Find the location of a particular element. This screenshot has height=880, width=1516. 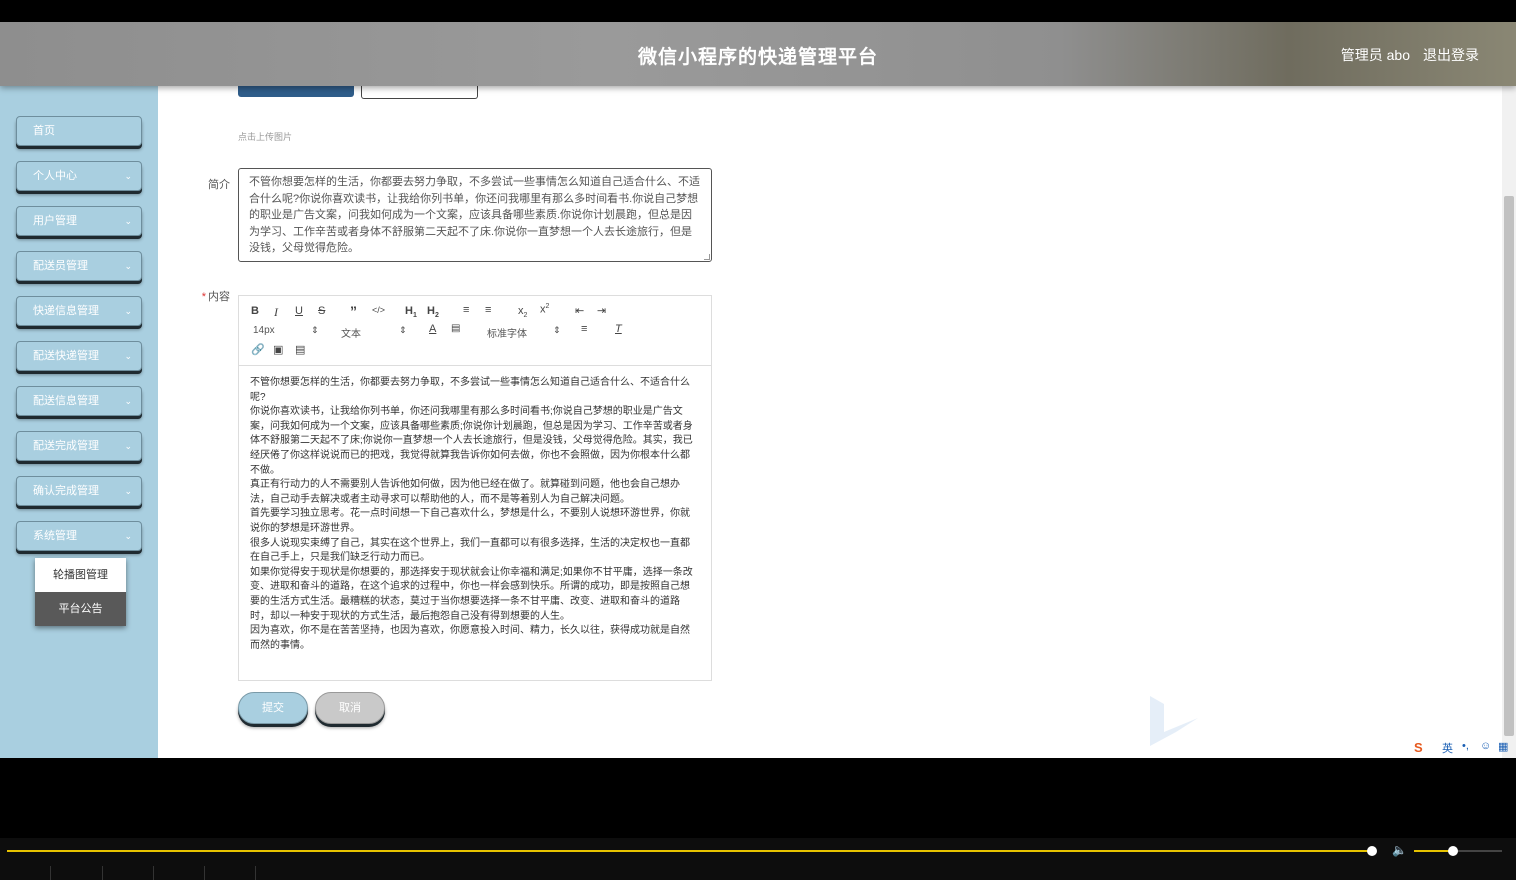

sidebar-item-system-management: 系统管理 ⌄ is located at coordinates (79, 536).